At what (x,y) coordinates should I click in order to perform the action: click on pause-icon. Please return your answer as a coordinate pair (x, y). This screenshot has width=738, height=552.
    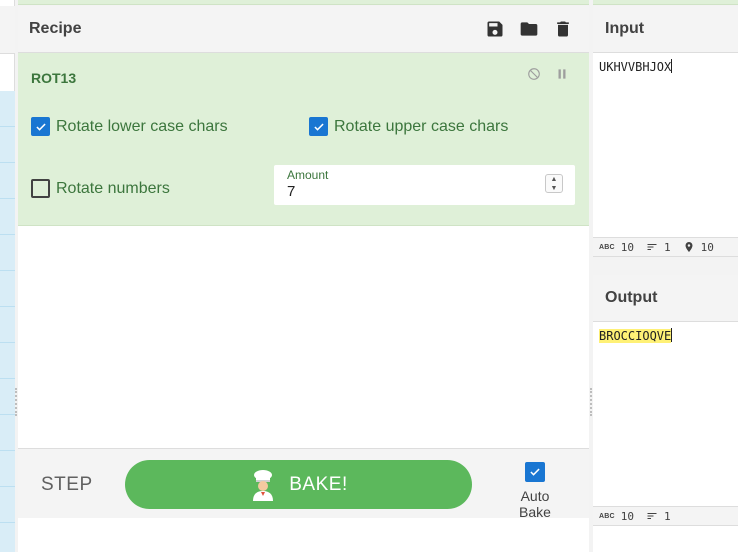
    Looking at the image, I should click on (562, 74).